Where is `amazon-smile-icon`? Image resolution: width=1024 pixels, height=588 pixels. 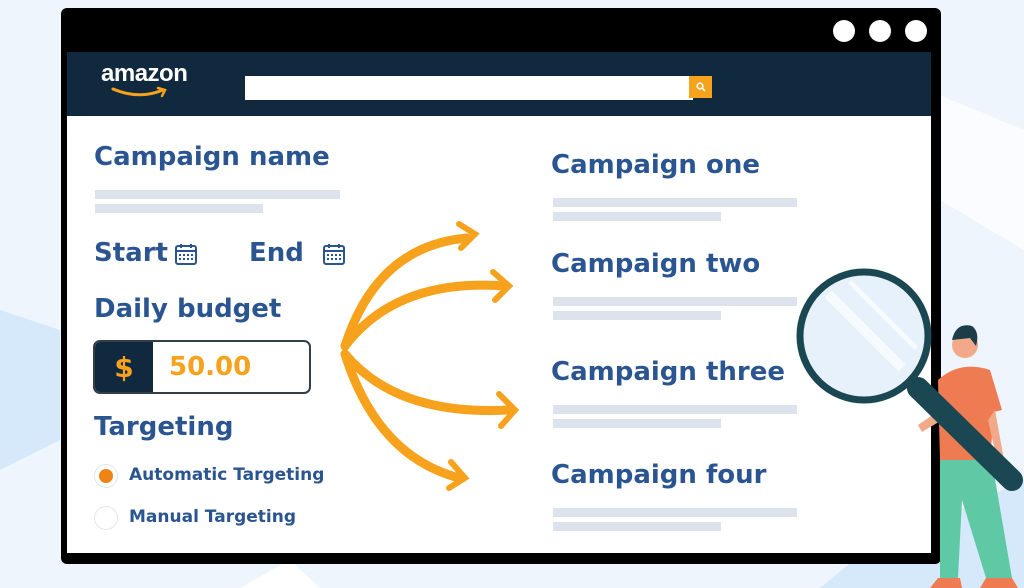 amazon-smile-icon is located at coordinates (139, 92).